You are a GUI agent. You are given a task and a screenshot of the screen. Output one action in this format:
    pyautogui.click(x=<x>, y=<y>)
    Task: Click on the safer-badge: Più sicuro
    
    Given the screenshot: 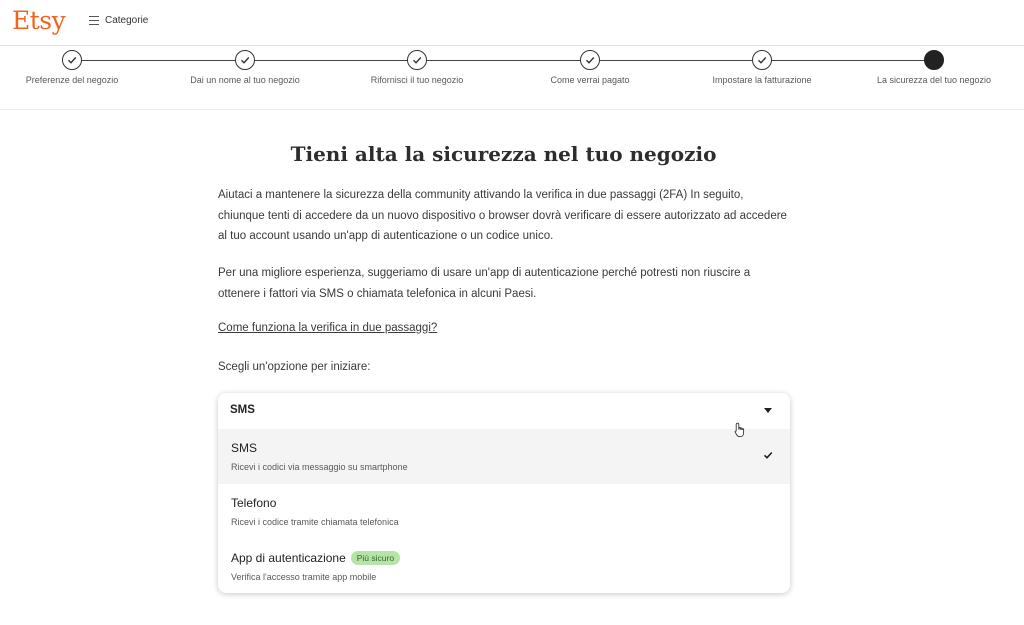 What is the action you would take?
    pyautogui.click(x=375, y=558)
    